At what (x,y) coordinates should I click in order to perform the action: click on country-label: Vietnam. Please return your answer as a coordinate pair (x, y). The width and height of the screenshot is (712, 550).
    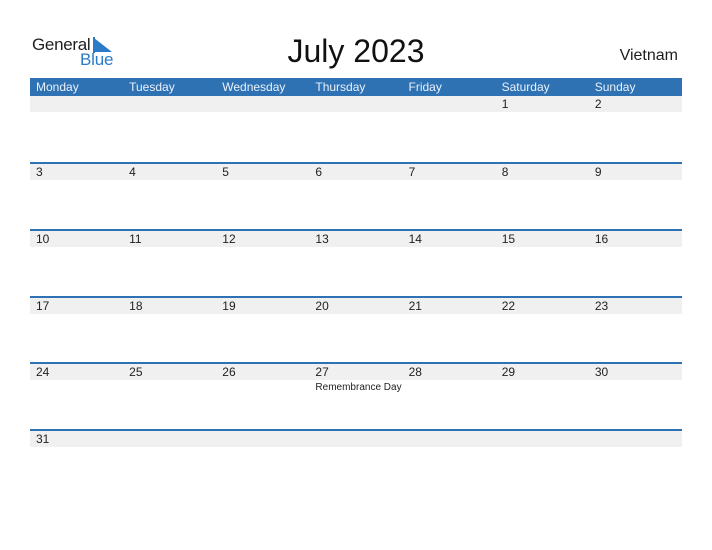
    Looking at the image, I should click on (648, 55).